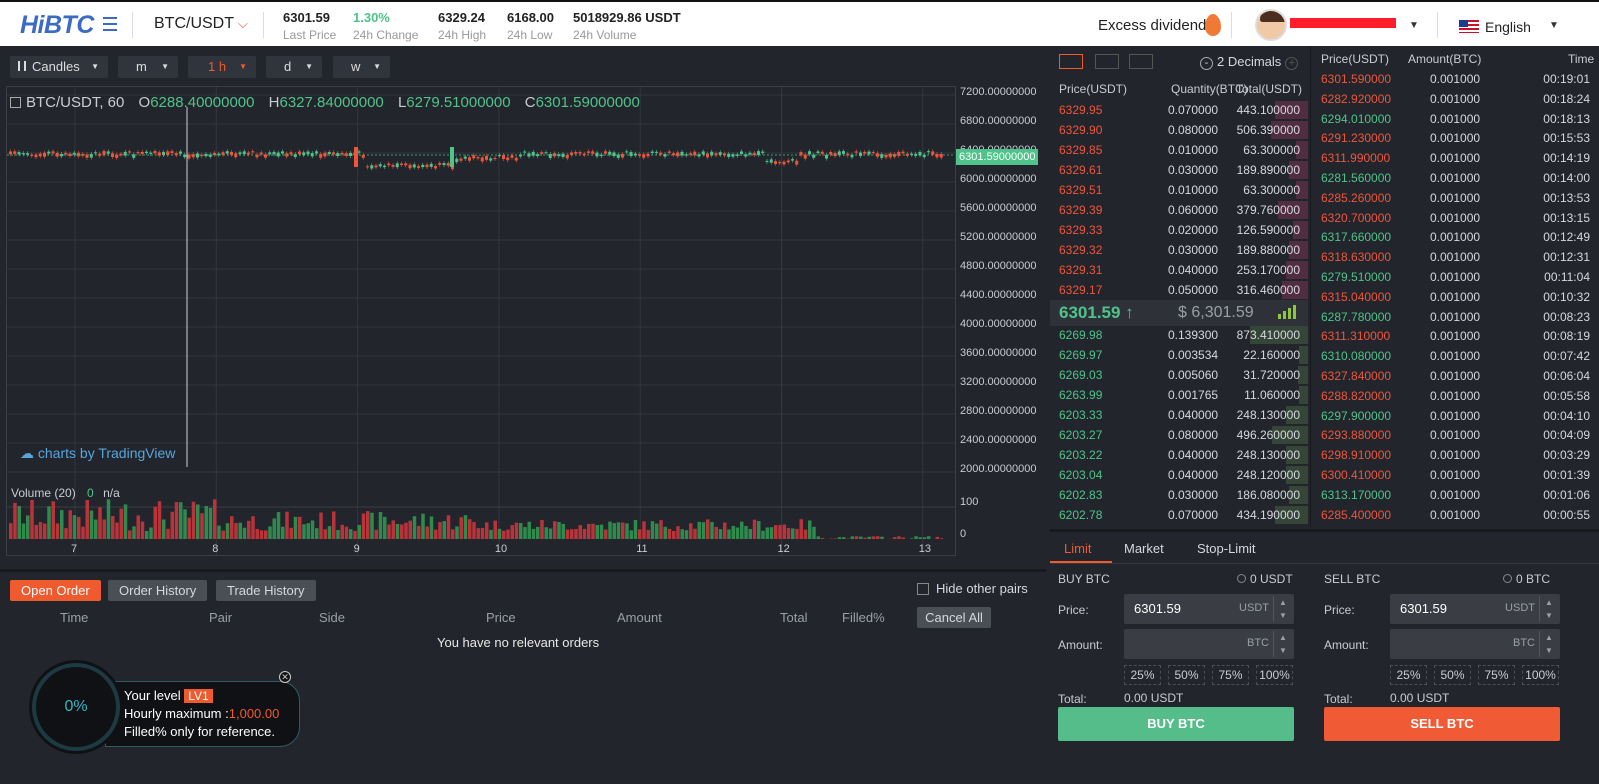 This screenshot has width=1599, height=784. Describe the element at coordinates (1356, 178) in the screenshot. I see `trade-cell: 6281.560000` at that location.